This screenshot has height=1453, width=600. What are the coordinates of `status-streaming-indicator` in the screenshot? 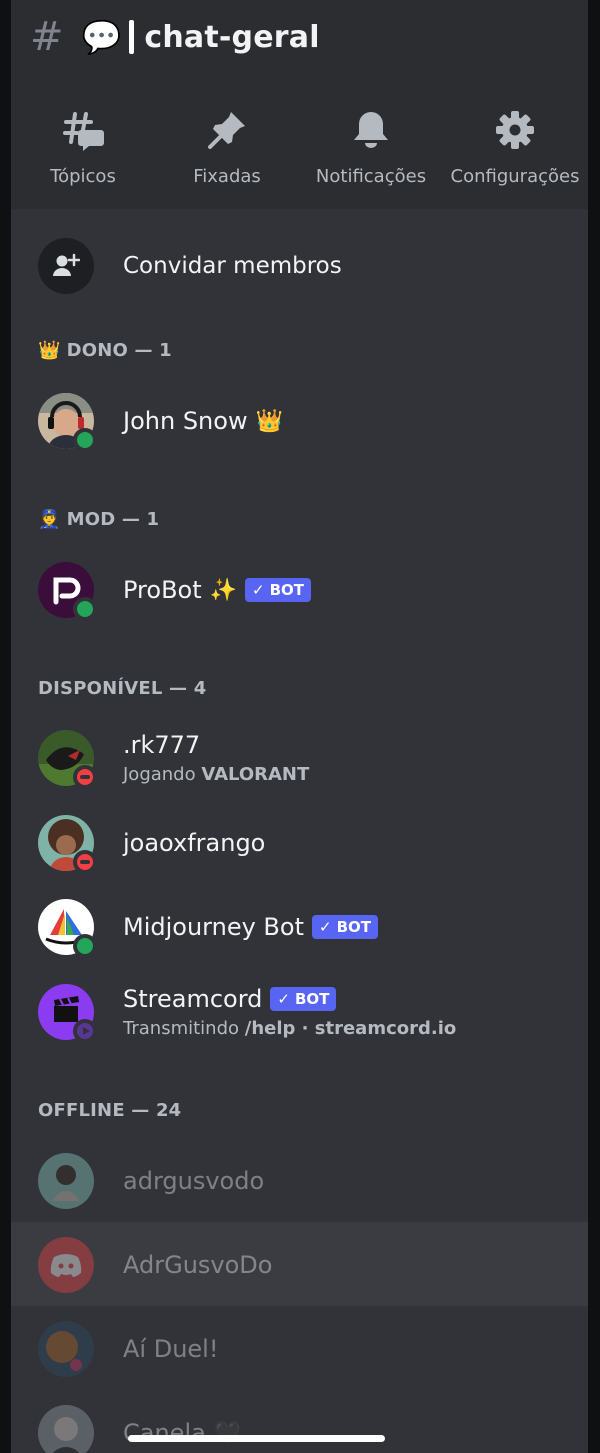 It's located at (85, 1031).